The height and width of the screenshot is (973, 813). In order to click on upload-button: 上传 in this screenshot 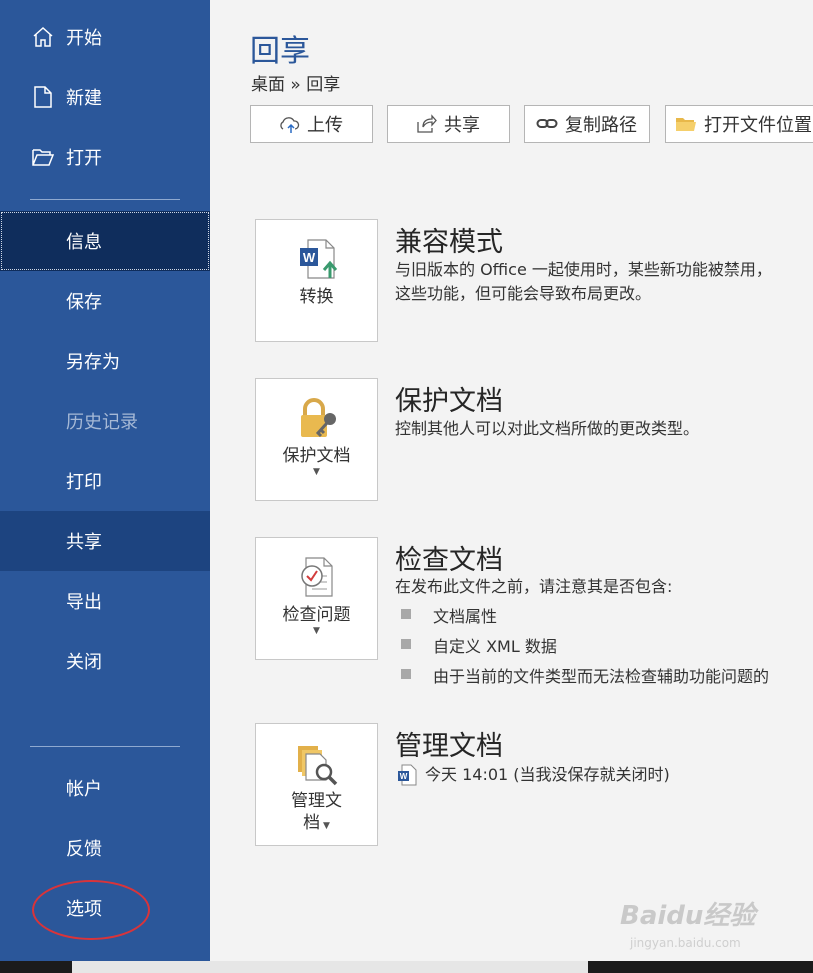, I will do `click(311, 124)`.